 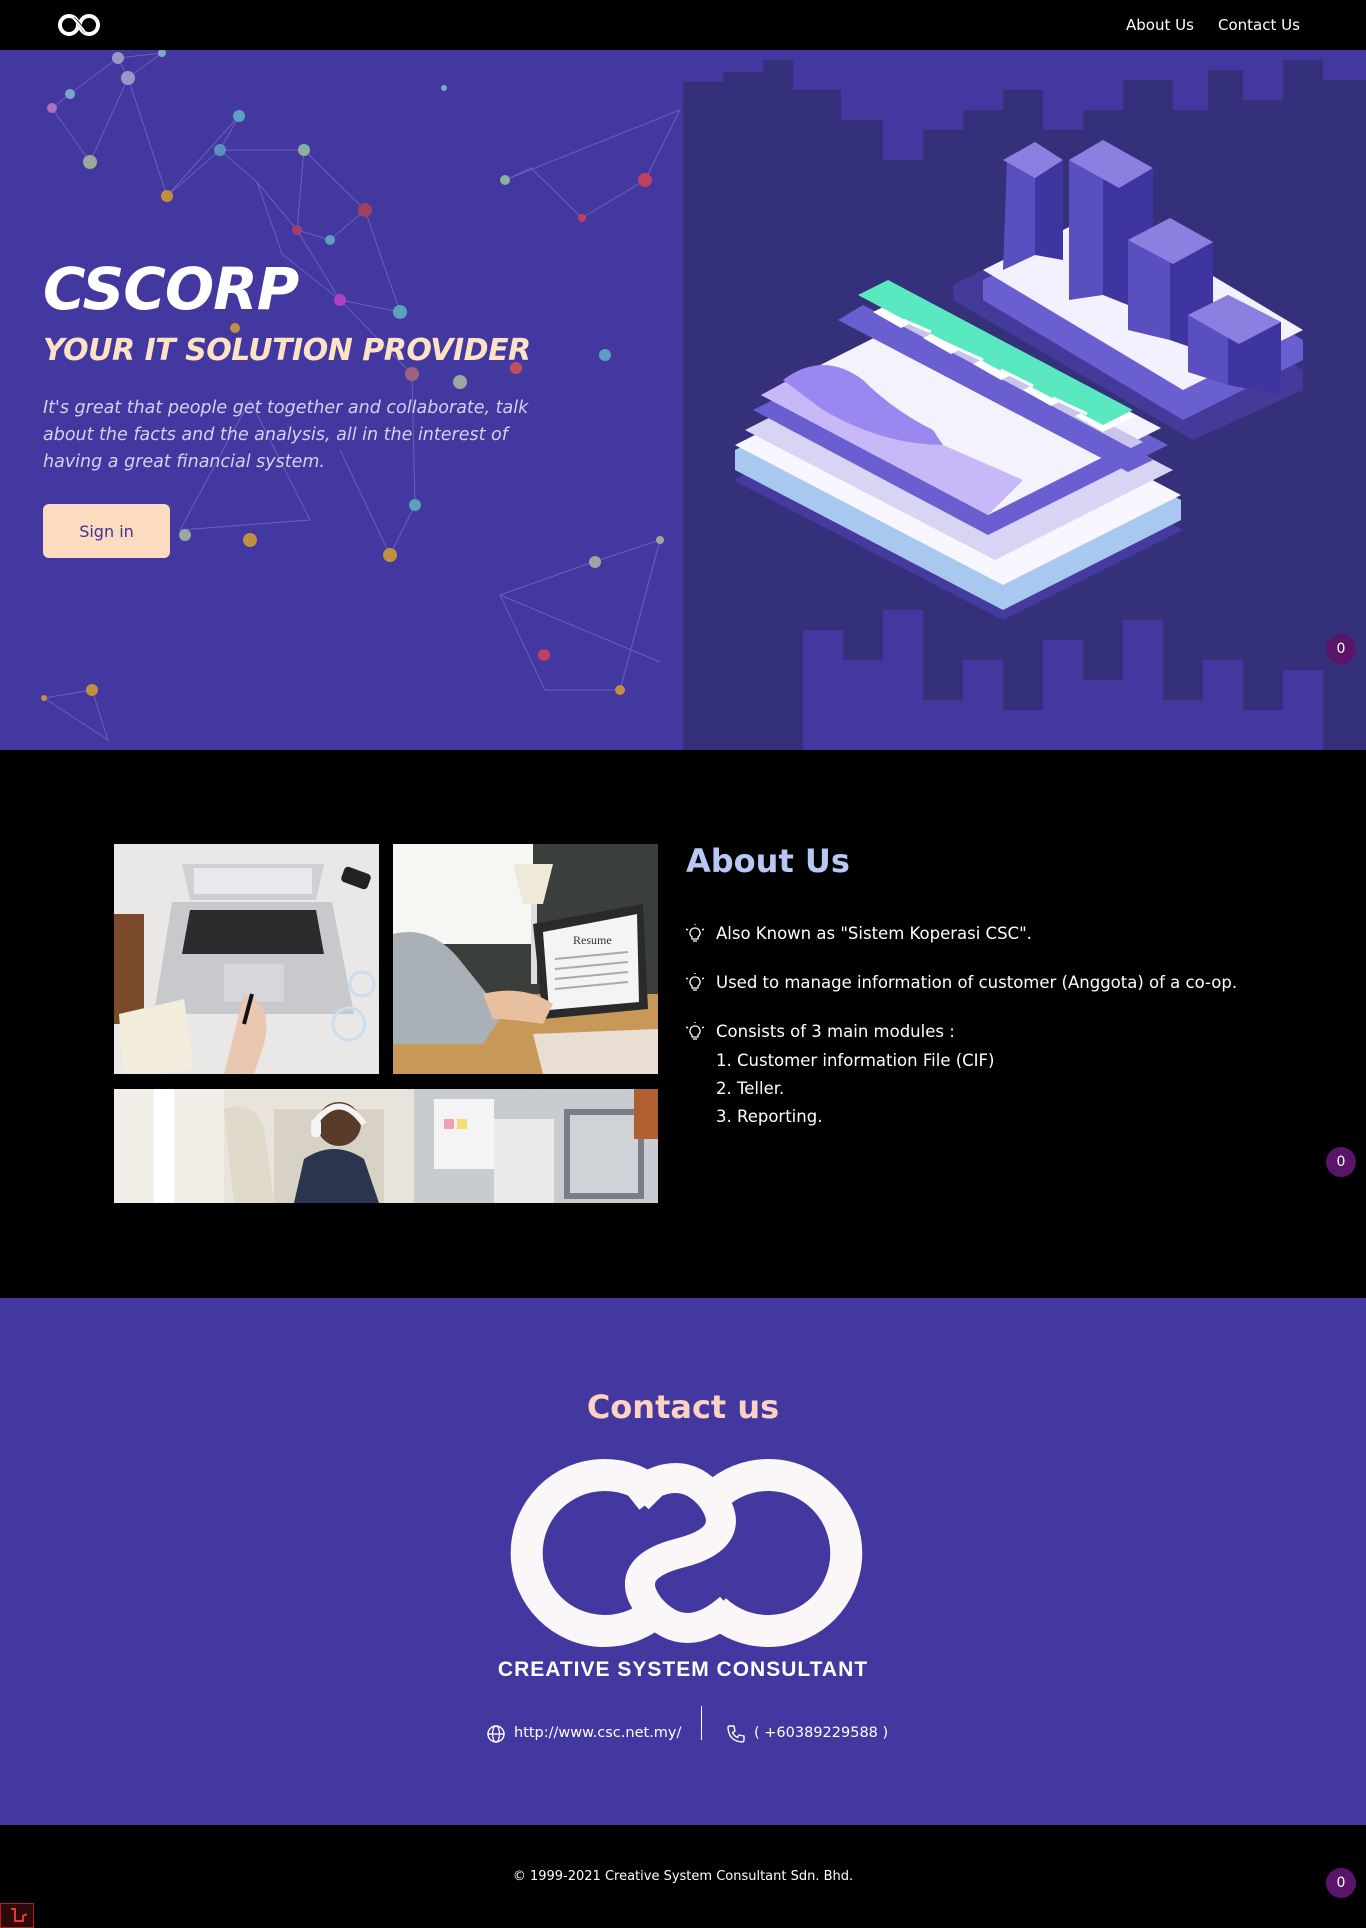 What do you see at coordinates (1160, 25) in the screenshot?
I see `nav-about-us-link: About Us` at bounding box center [1160, 25].